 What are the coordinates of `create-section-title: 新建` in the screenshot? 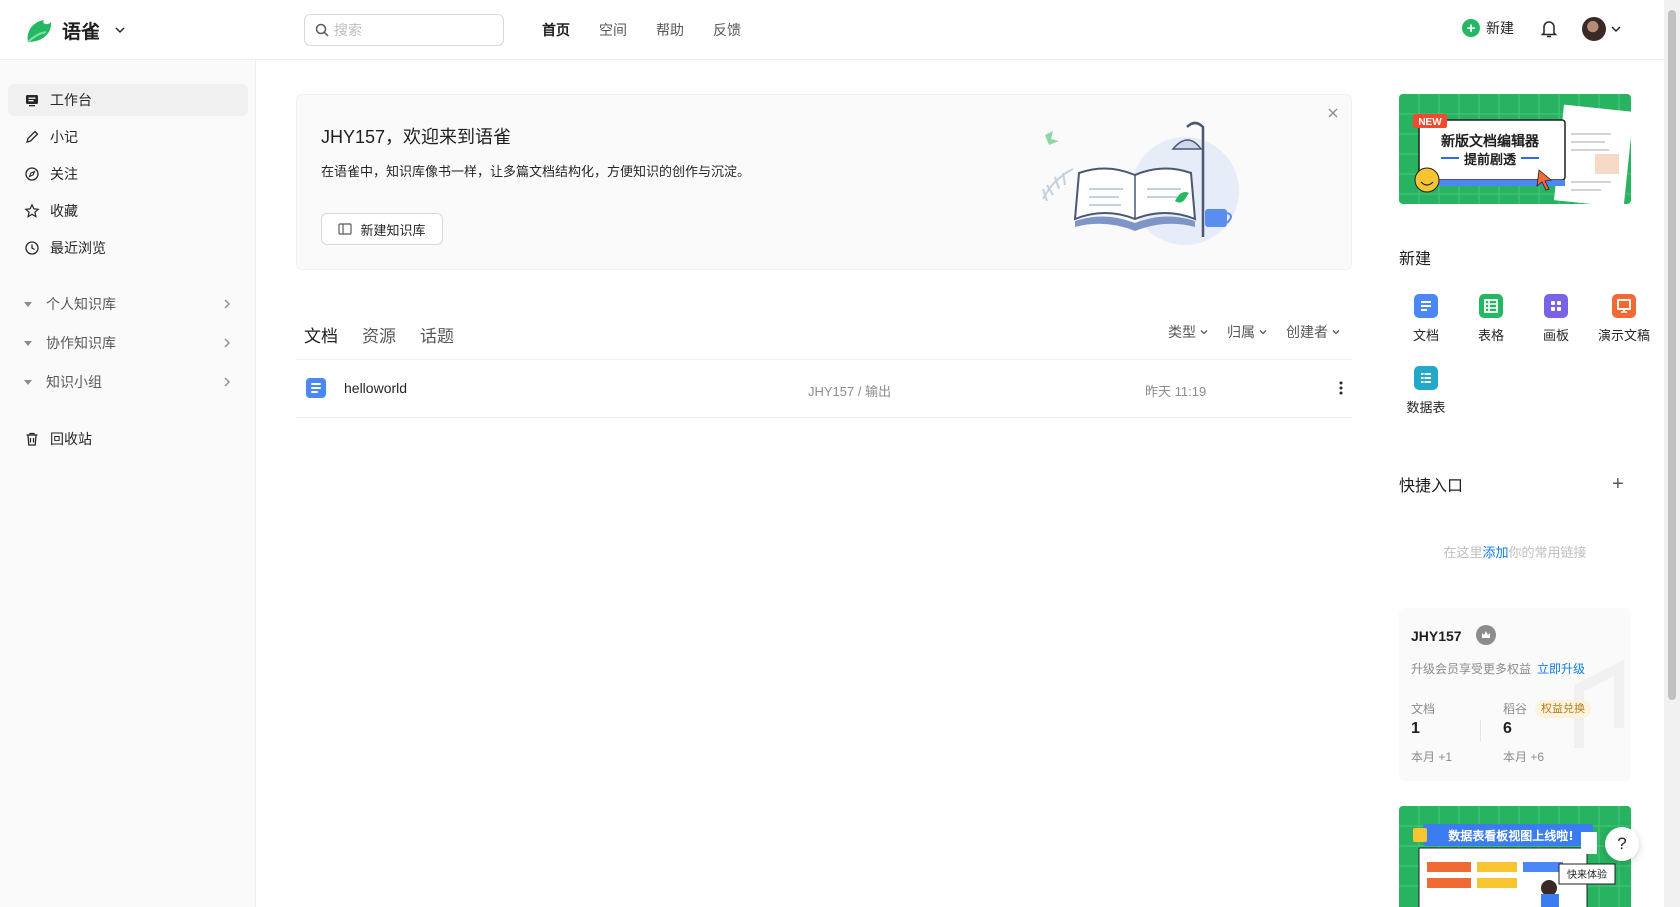 It's located at (1415, 259).